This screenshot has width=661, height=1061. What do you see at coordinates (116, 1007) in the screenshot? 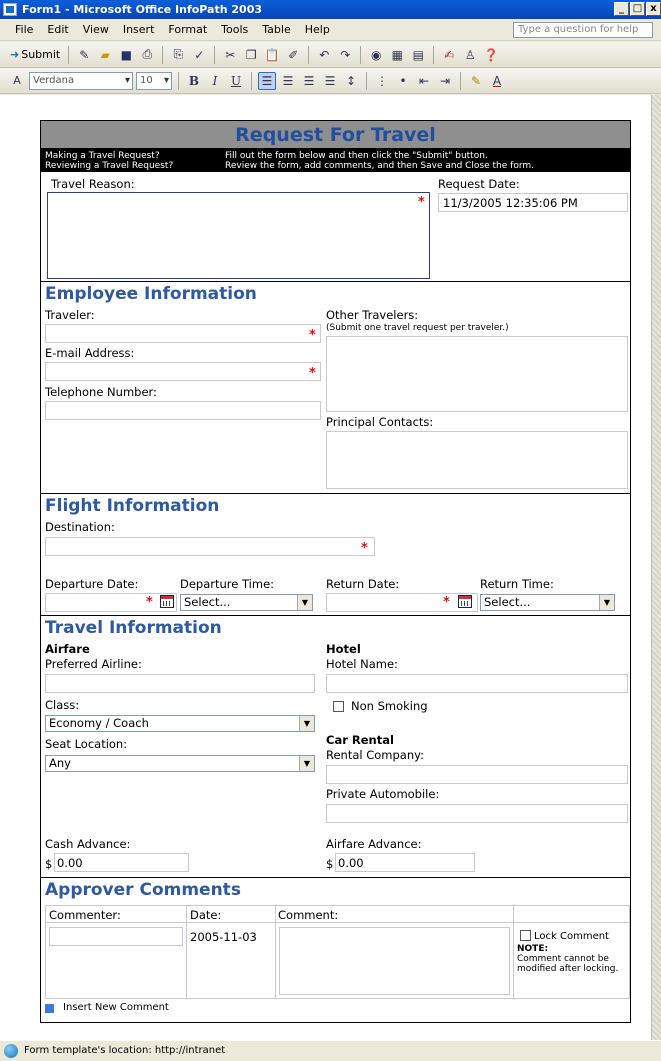
I see `insert-new-comment-link: Insert New Comment` at bounding box center [116, 1007].